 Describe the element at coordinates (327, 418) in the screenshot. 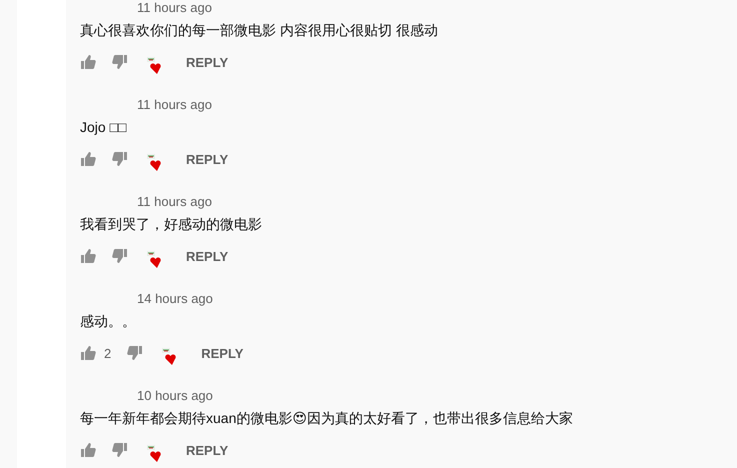

I see `comment-text: 每一年新年都会期待xuan的微电影😍因为真的太好看了，也带出很多信息给大家` at that location.